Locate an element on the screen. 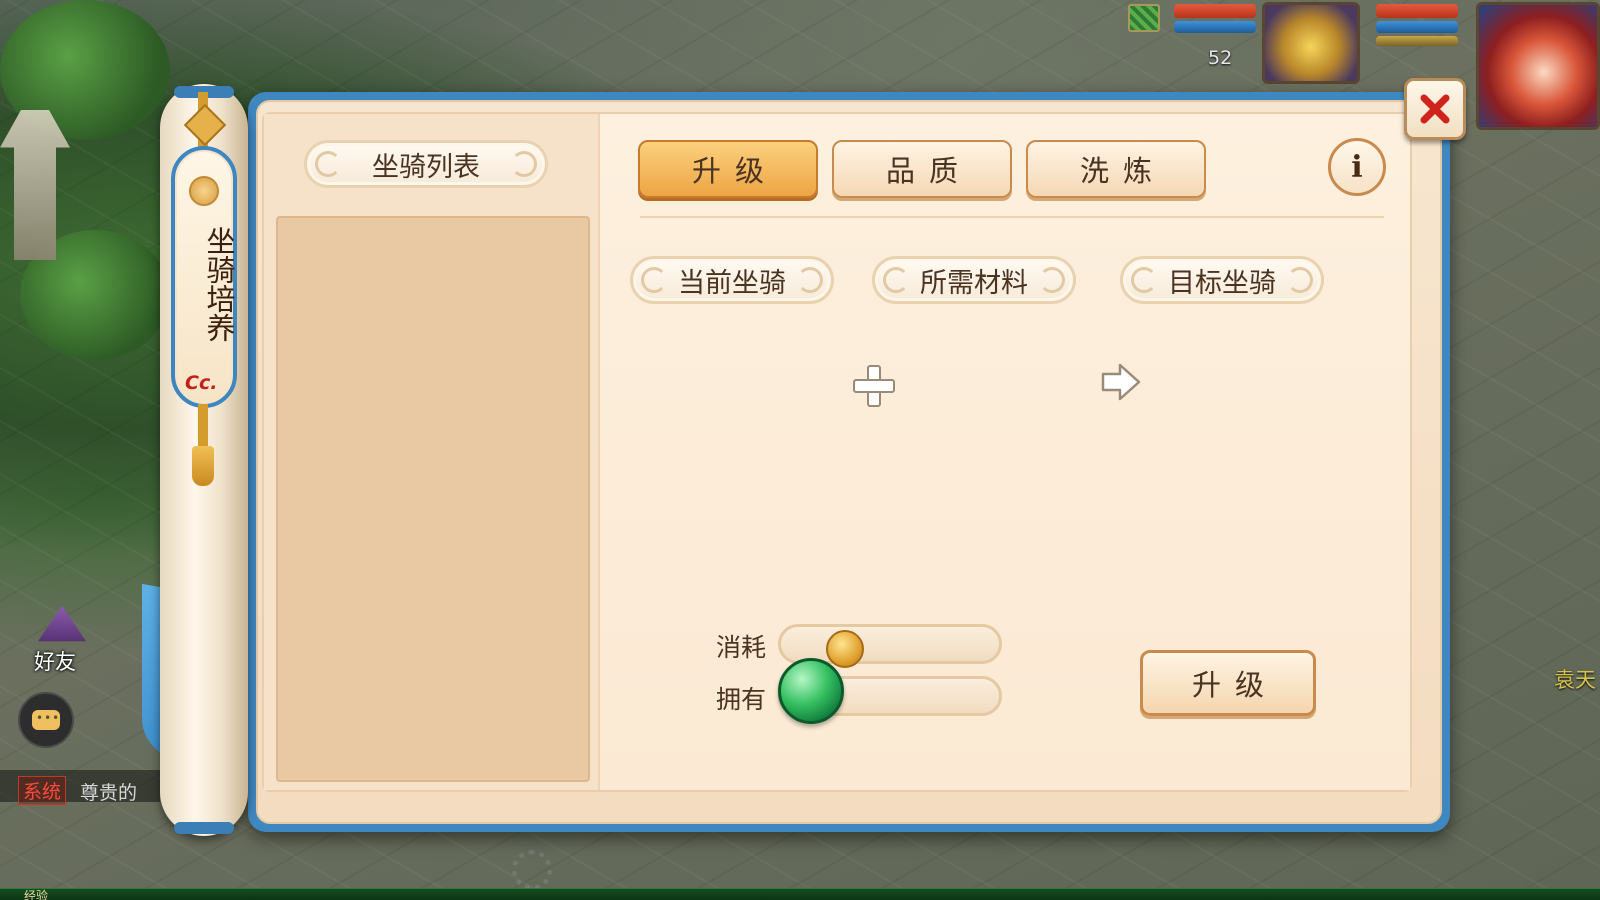 The width and height of the screenshot is (1600, 900). minimap-icon is located at coordinates (1144, 18).